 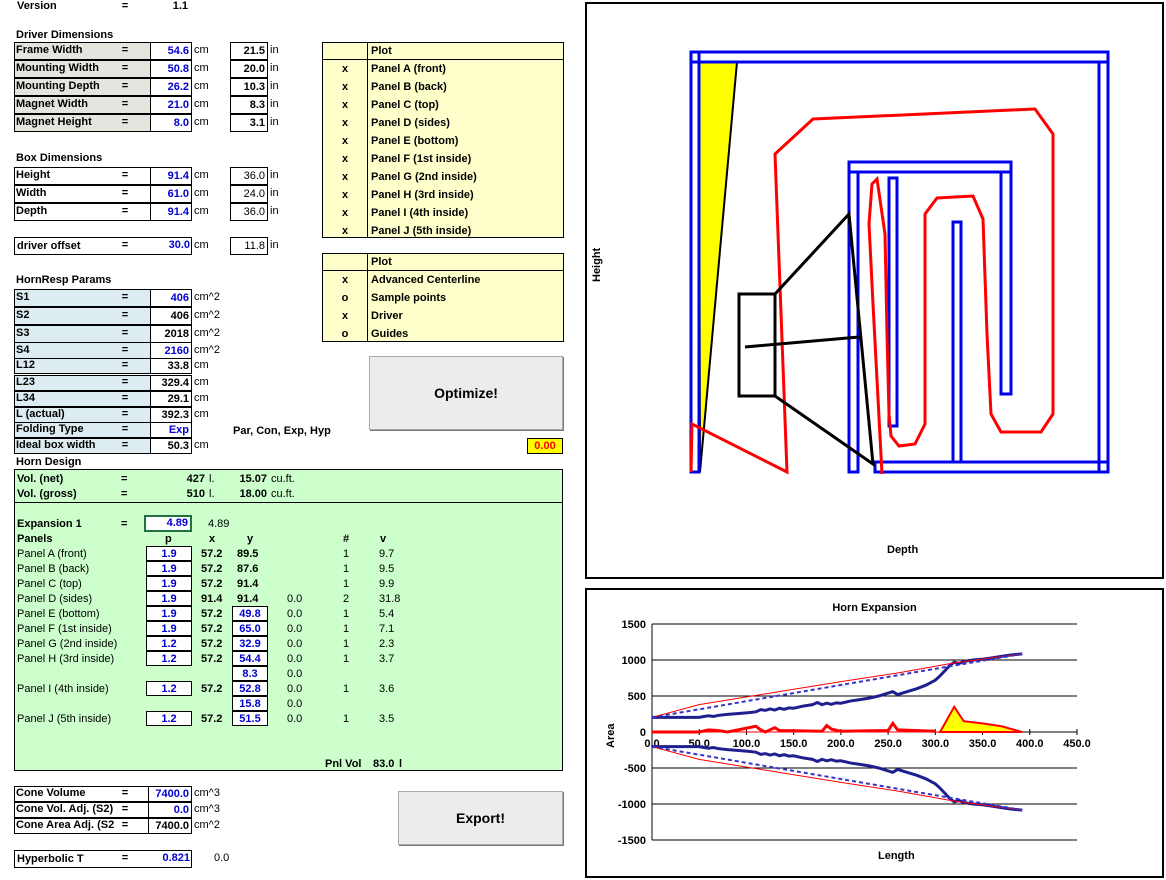 What do you see at coordinates (195, 479) in the screenshot?
I see `vol-net-value: 427` at bounding box center [195, 479].